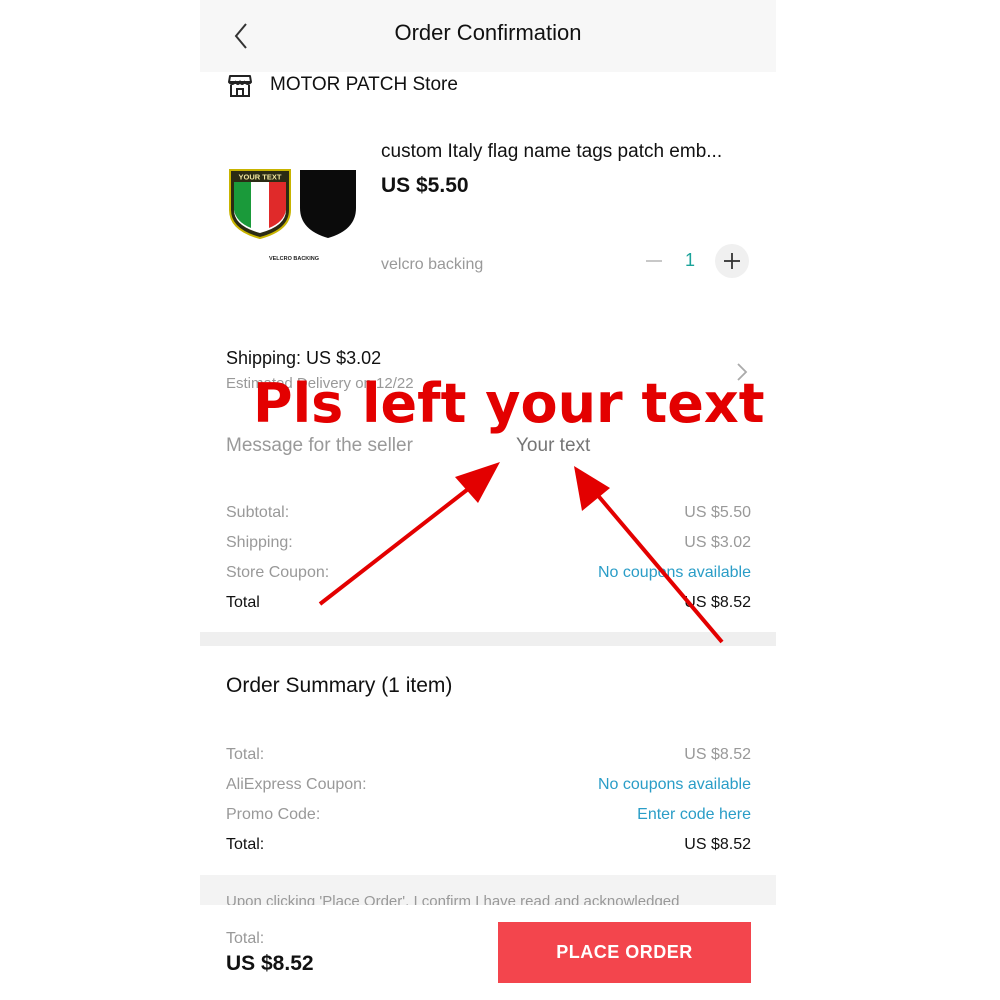  What do you see at coordinates (624, 952) in the screenshot?
I see `place-order-button: PLACE ORDER` at bounding box center [624, 952].